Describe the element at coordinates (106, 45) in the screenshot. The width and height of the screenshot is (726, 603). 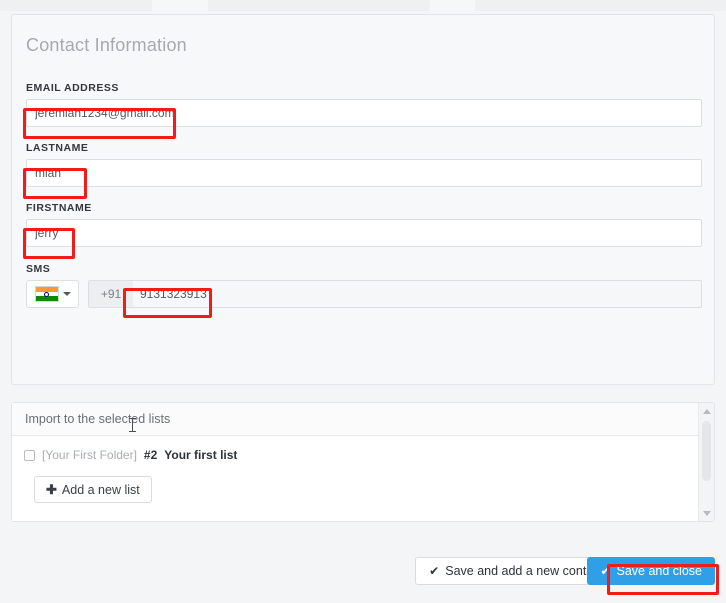
I see `page-title: Contact Information` at that location.